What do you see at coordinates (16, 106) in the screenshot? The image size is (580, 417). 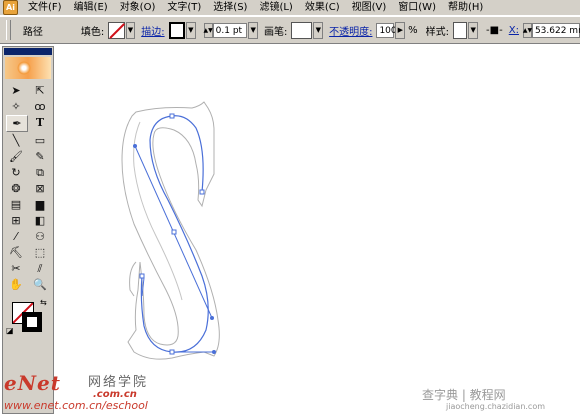 I see `magic-wand-tool-icon: ✧` at bounding box center [16, 106].